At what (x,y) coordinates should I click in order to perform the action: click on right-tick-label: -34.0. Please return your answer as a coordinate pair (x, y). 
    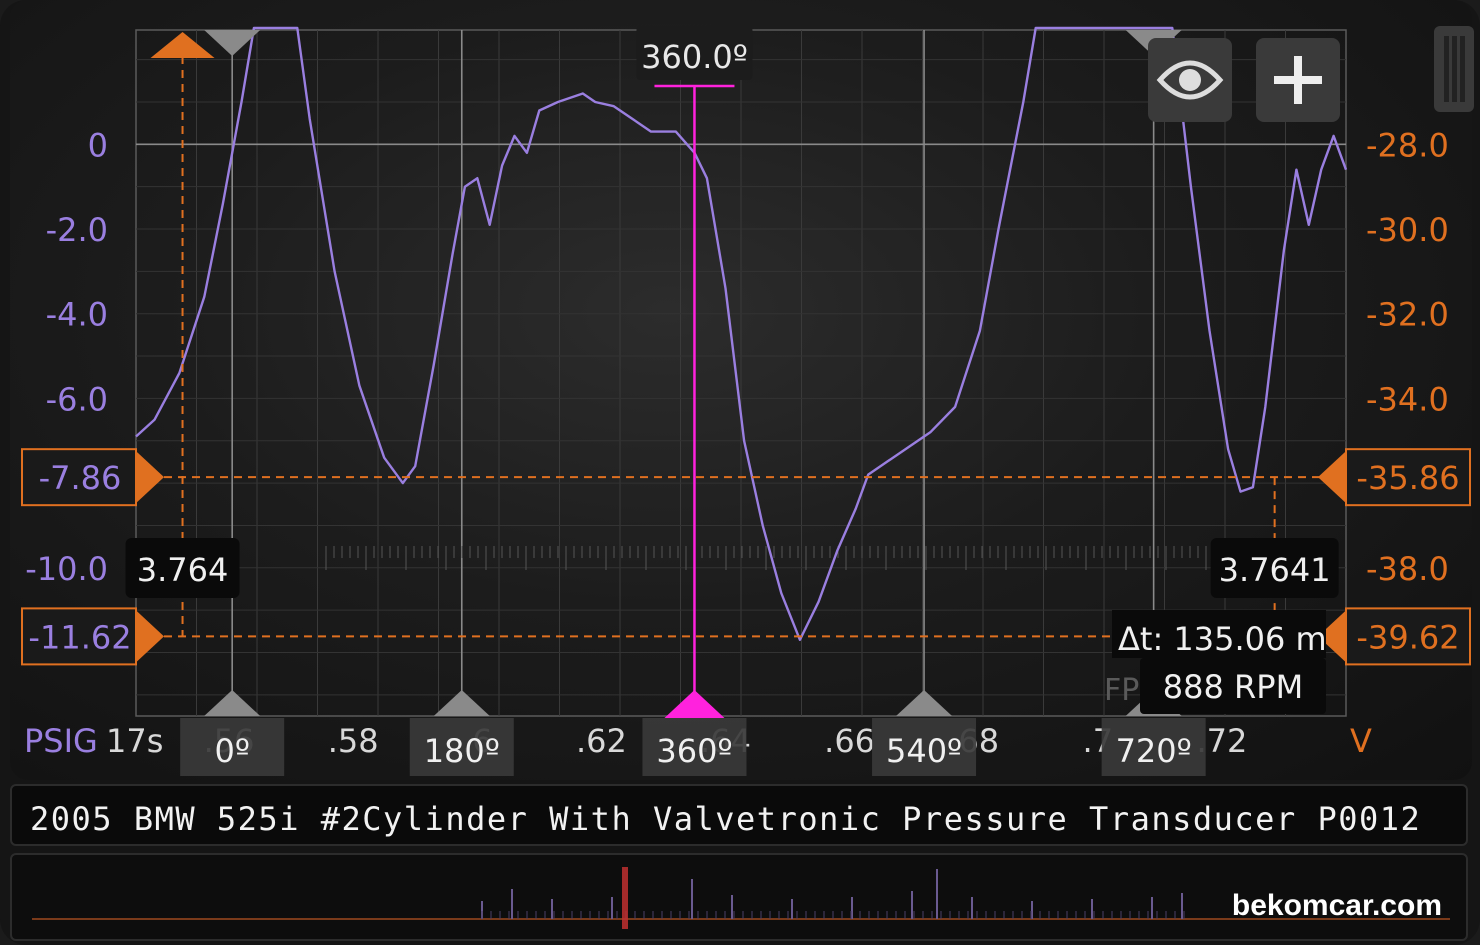
    Looking at the image, I should click on (1407, 399).